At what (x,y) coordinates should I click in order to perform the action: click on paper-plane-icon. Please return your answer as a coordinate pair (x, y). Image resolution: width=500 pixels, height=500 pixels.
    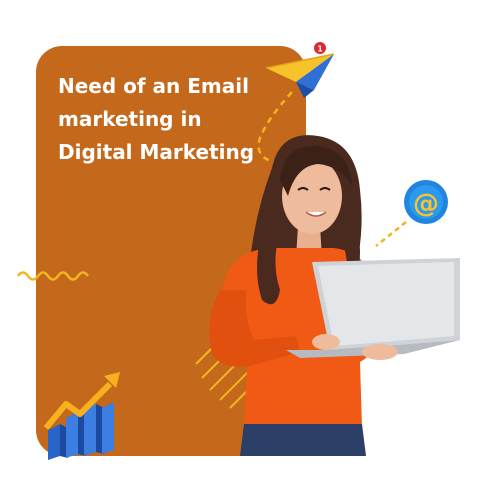
    Looking at the image, I should click on (300, 75).